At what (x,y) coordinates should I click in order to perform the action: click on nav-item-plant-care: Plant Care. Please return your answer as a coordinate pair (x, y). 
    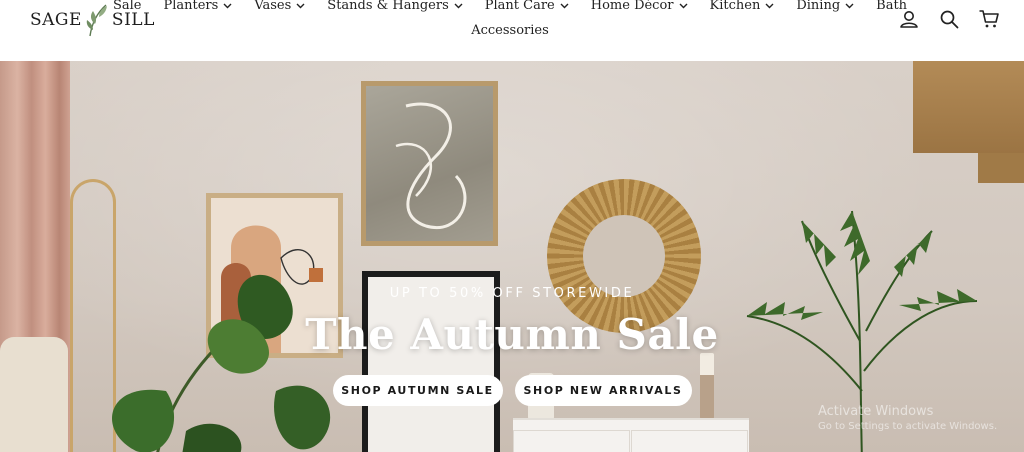
    Looking at the image, I should click on (527, 7).